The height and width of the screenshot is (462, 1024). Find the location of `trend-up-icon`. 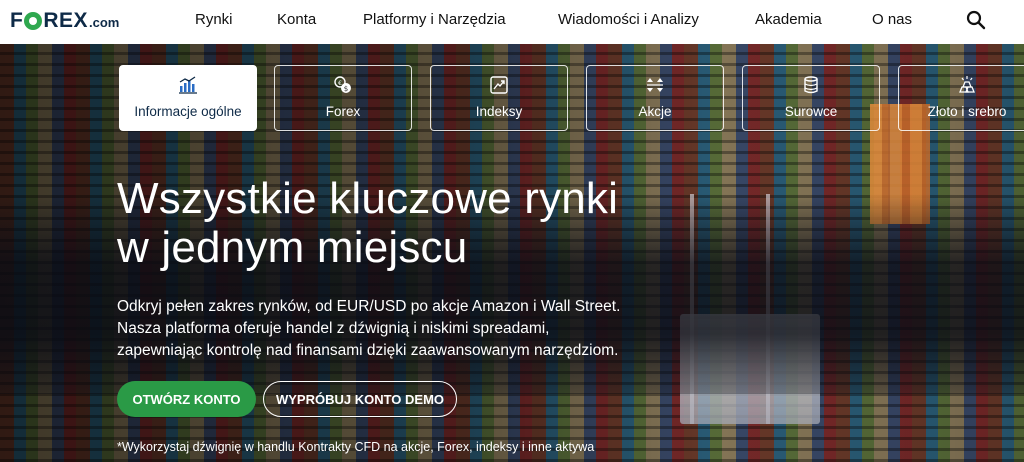

trend-up-icon is located at coordinates (499, 85).